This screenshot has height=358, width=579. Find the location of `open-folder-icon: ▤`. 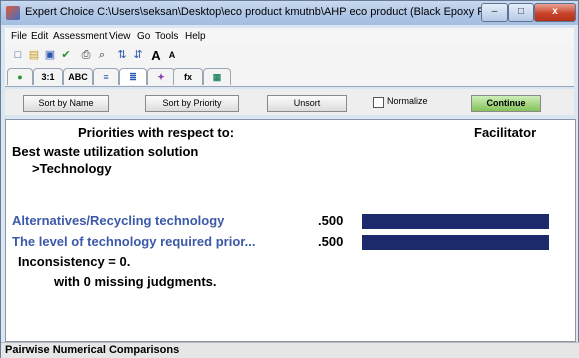

open-folder-icon: ▤ is located at coordinates (34, 55).